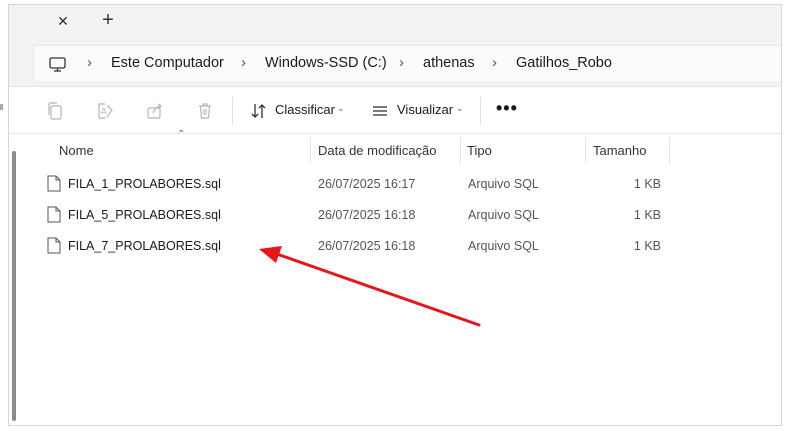  Describe the element at coordinates (259, 111) in the screenshot. I see `sort-icon` at that location.